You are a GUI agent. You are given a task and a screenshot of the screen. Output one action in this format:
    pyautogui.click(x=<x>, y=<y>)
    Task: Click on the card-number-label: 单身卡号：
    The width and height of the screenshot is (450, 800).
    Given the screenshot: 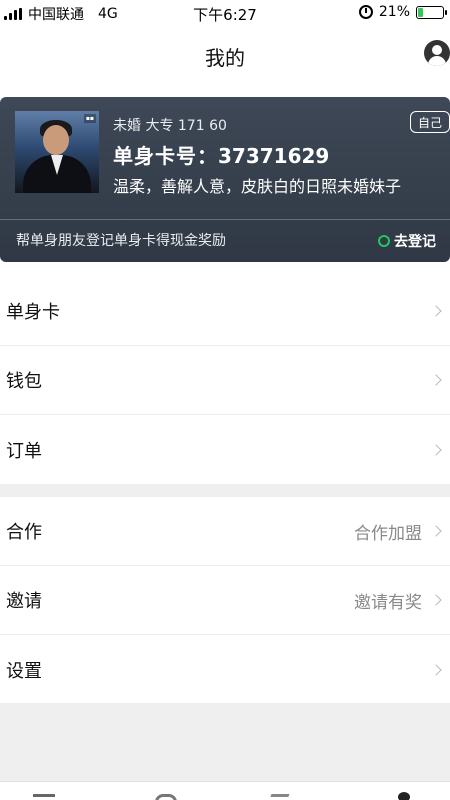 What is the action you would take?
    pyautogui.click(x=165, y=156)
    